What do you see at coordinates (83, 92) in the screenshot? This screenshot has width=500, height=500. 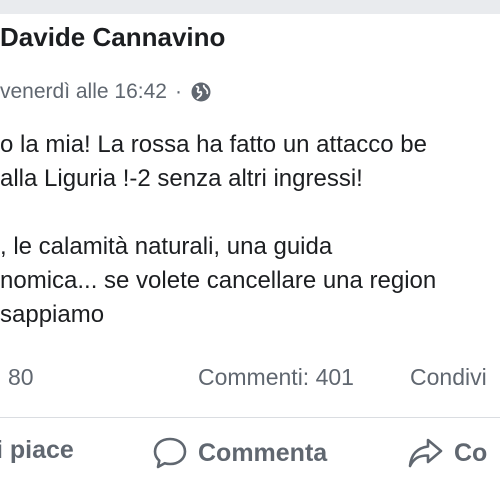 I see `post-timestamp: venerdì alle 16:42` at bounding box center [83, 92].